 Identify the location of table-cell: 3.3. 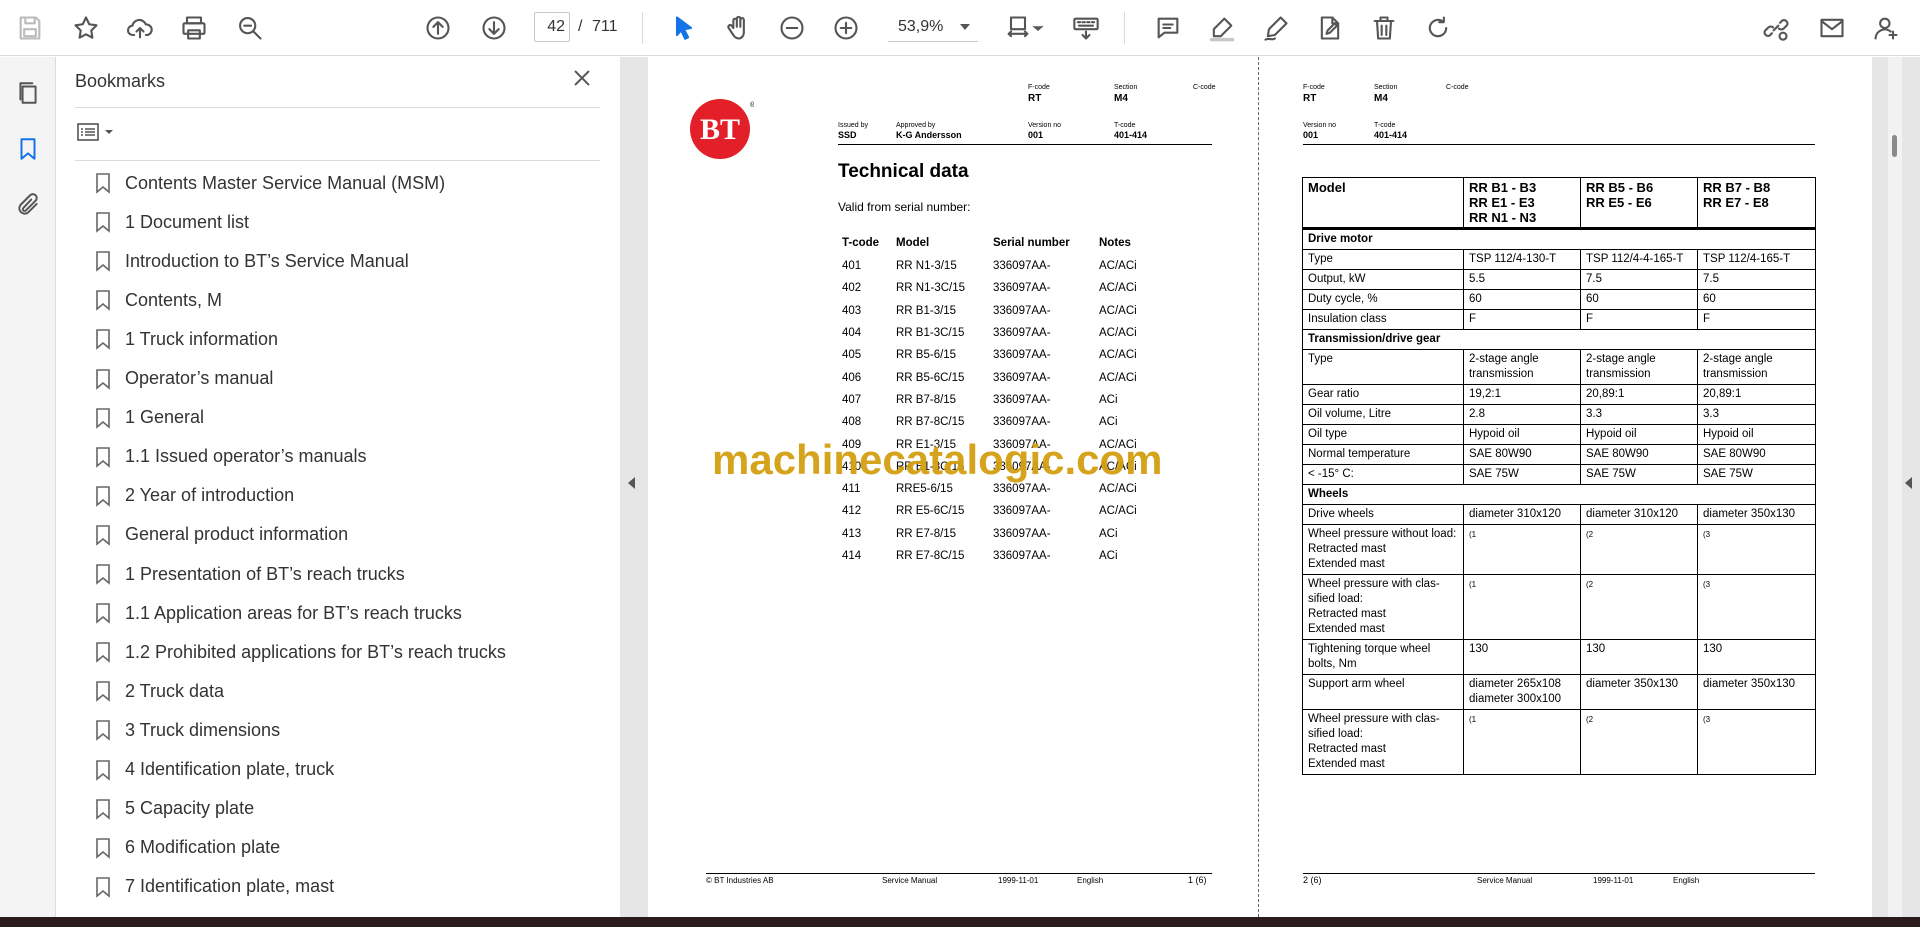
(1639, 414).